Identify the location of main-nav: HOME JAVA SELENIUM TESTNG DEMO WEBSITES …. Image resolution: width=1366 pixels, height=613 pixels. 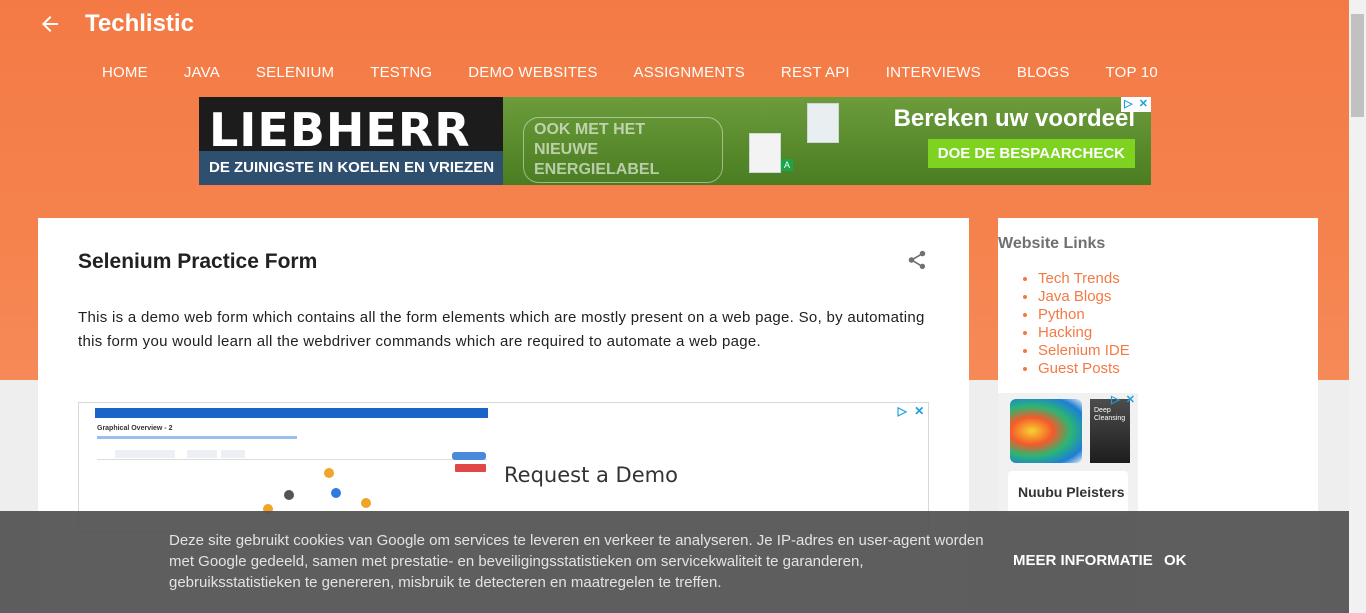
(630, 73).